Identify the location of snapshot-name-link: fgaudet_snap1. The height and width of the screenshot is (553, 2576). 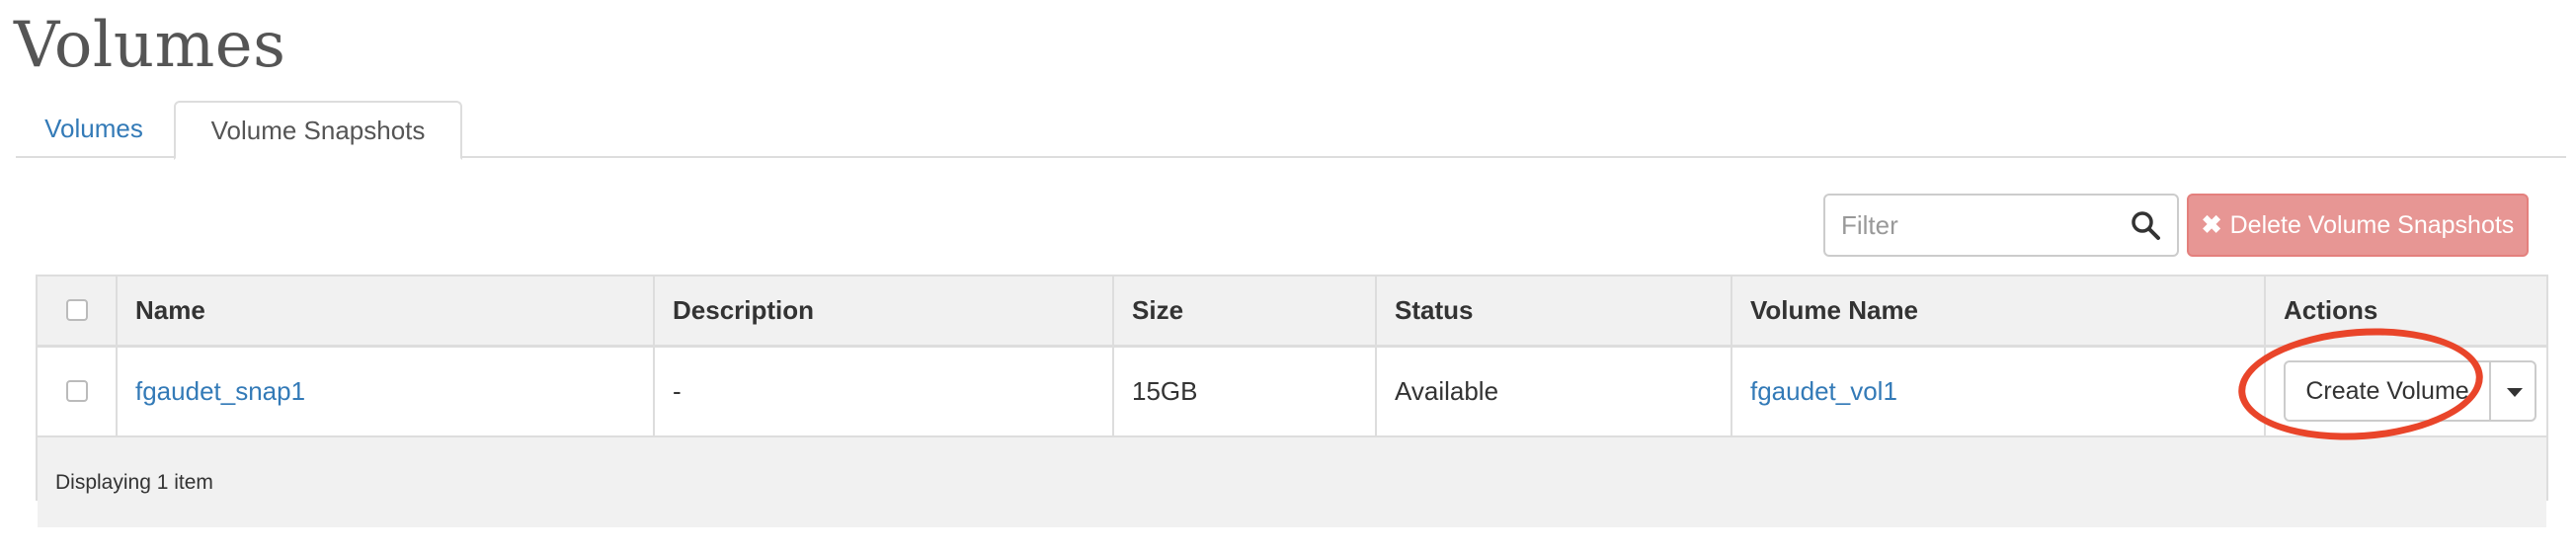
(220, 391).